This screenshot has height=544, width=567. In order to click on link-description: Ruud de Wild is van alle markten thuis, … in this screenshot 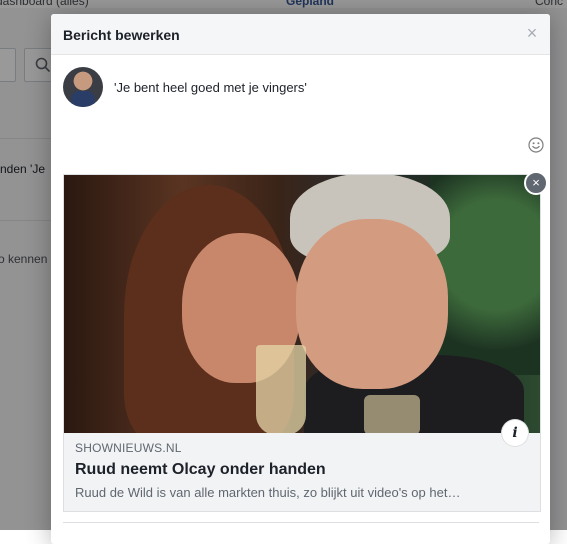, I will do `click(268, 492)`.